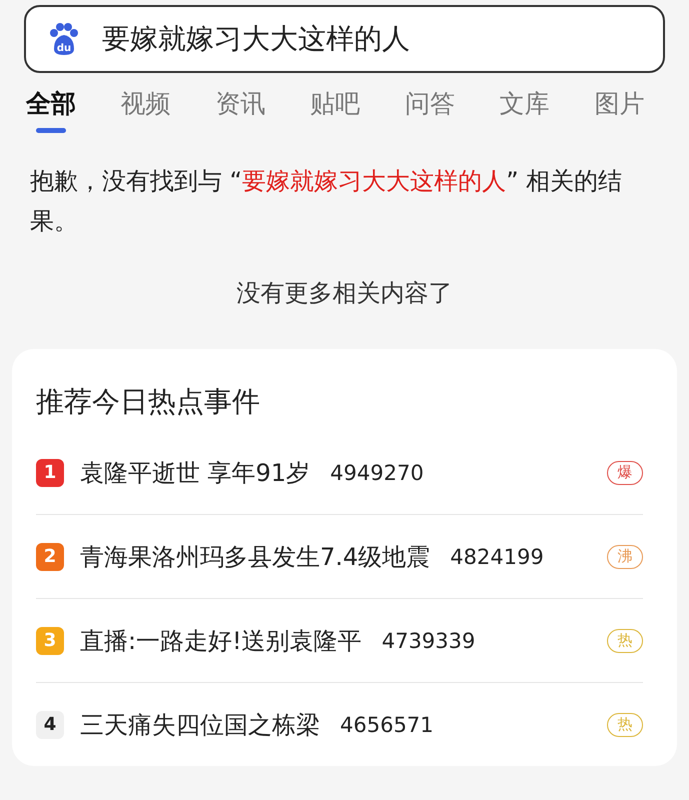 The width and height of the screenshot is (689, 800). I want to click on category-tab: 问答, so click(452, 110).